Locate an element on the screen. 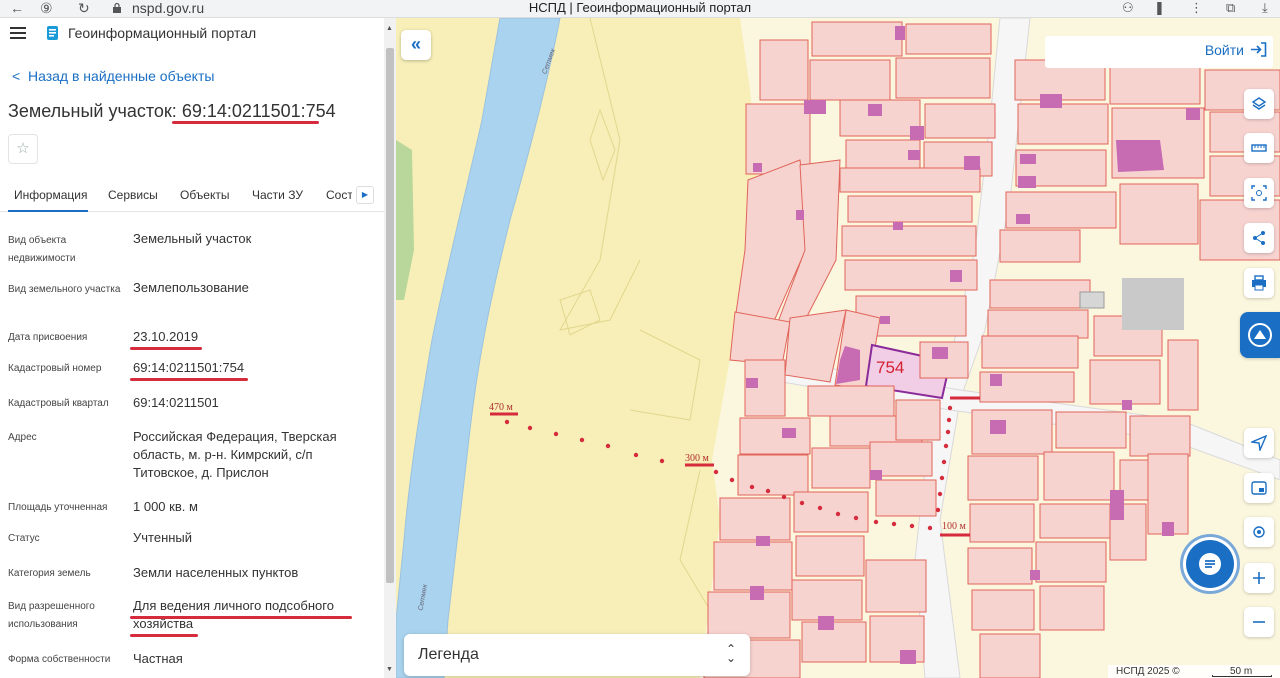 The width and height of the screenshot is (1280, 678). prop-label-address: Адрес is located at coordinates (22, 437).